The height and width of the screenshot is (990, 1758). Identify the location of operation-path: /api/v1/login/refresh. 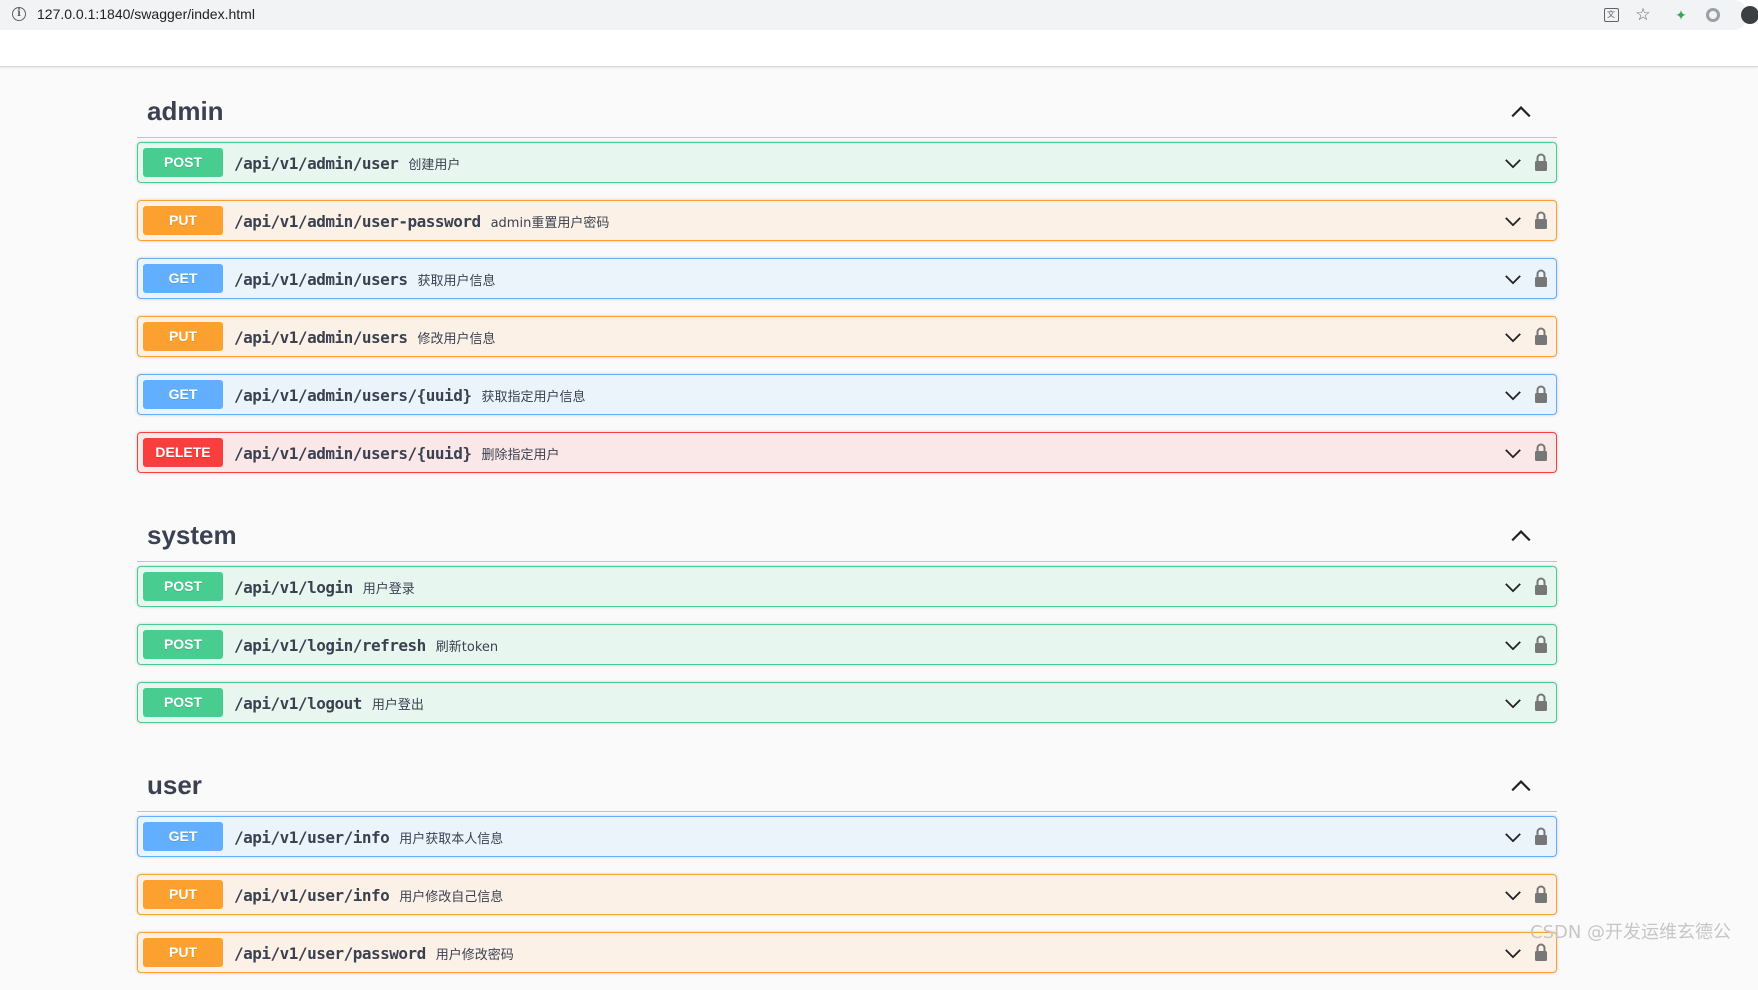
(330, 645).